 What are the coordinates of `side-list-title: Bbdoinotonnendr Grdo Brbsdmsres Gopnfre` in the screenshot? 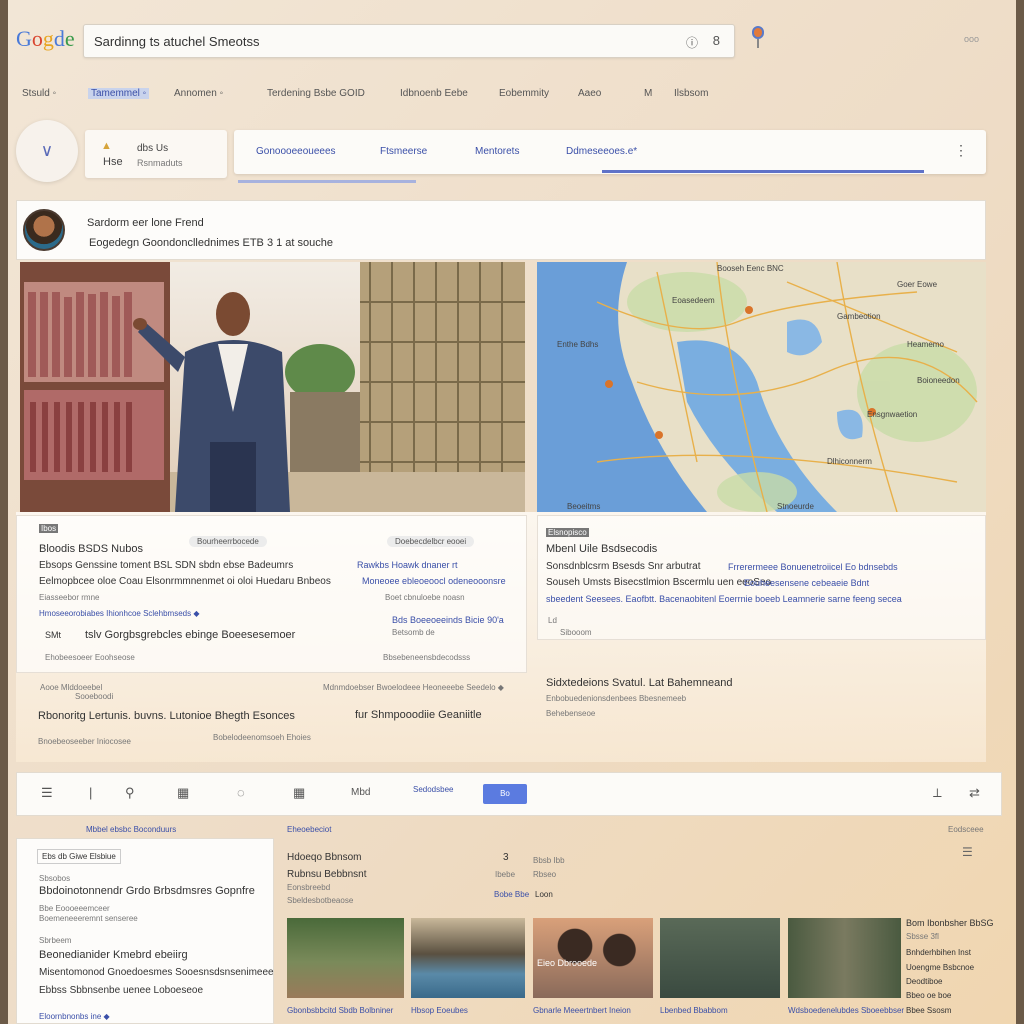 It's located at (147, 891).